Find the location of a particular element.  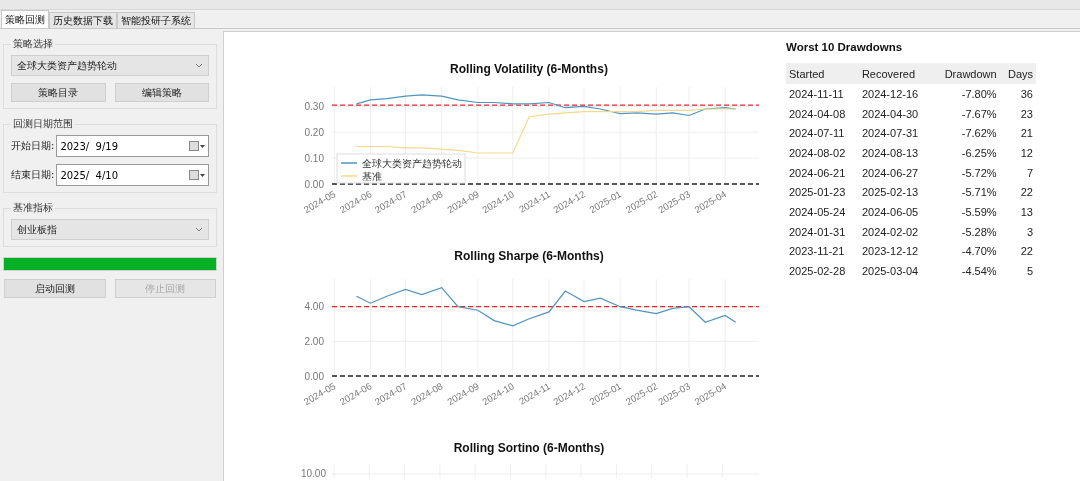

button: 策略目录 is located at coordinates (58, 92).